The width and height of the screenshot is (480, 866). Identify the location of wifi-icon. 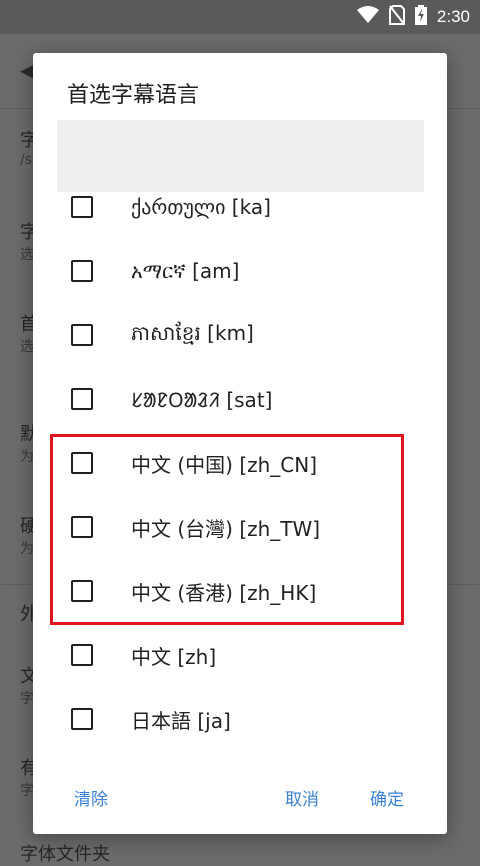
(367, 17).